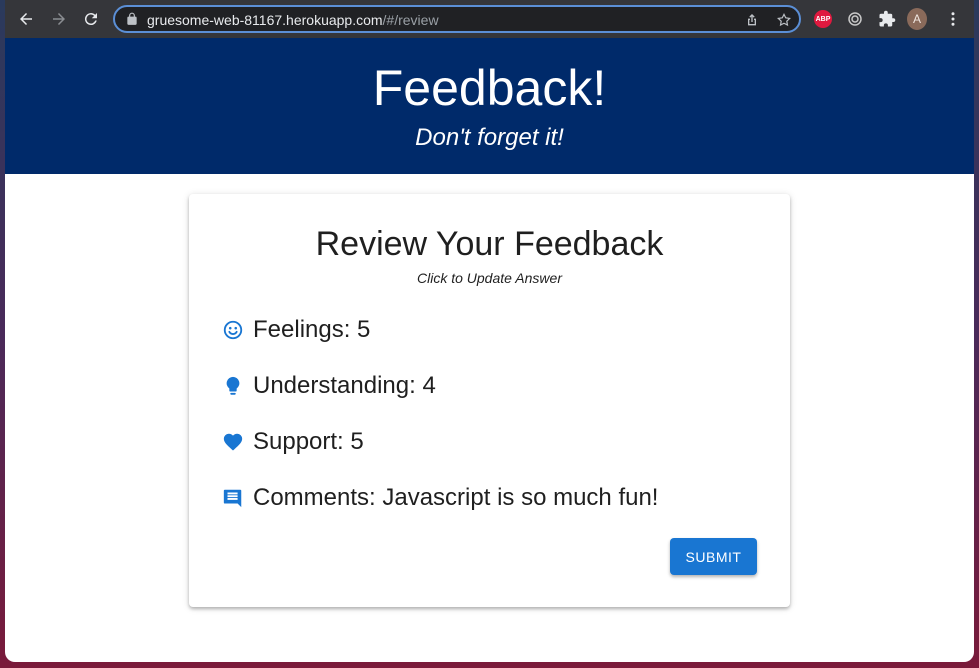 This screenshot has width=979, height=668. I want to click on submit-button: SUBMIT, so click(713, 556).